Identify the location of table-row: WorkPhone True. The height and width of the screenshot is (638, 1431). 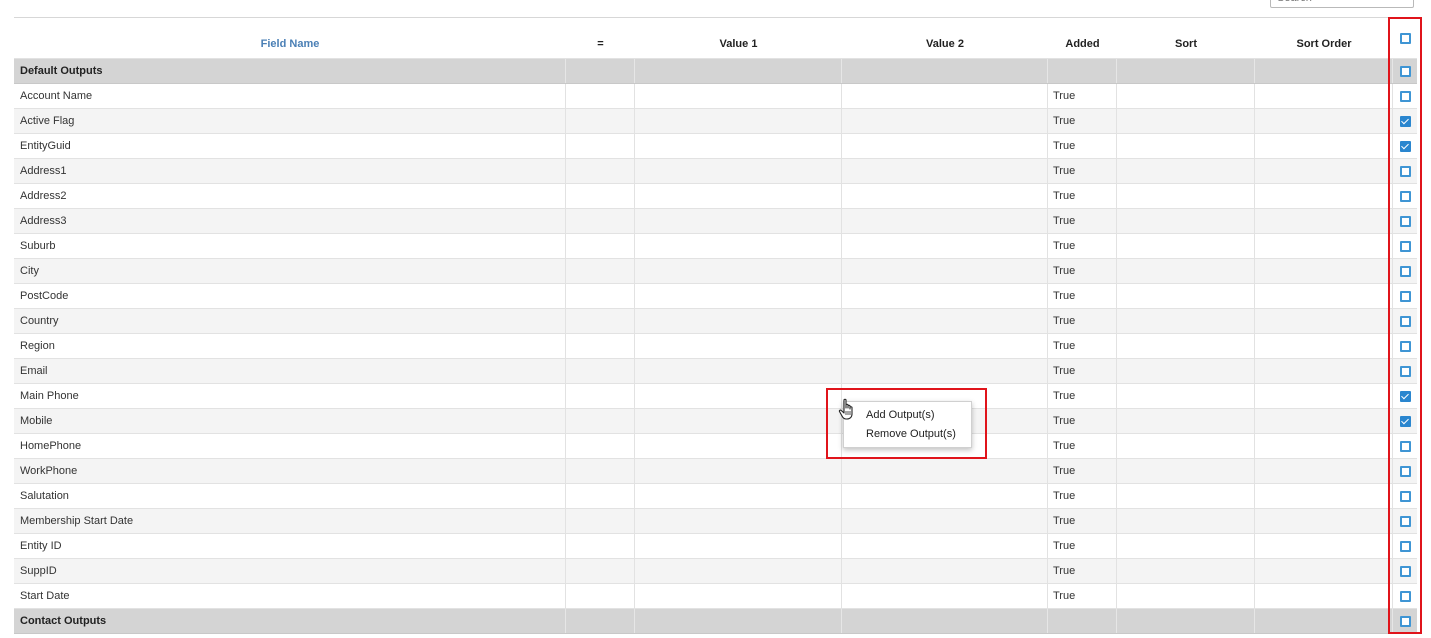
(715, 471).